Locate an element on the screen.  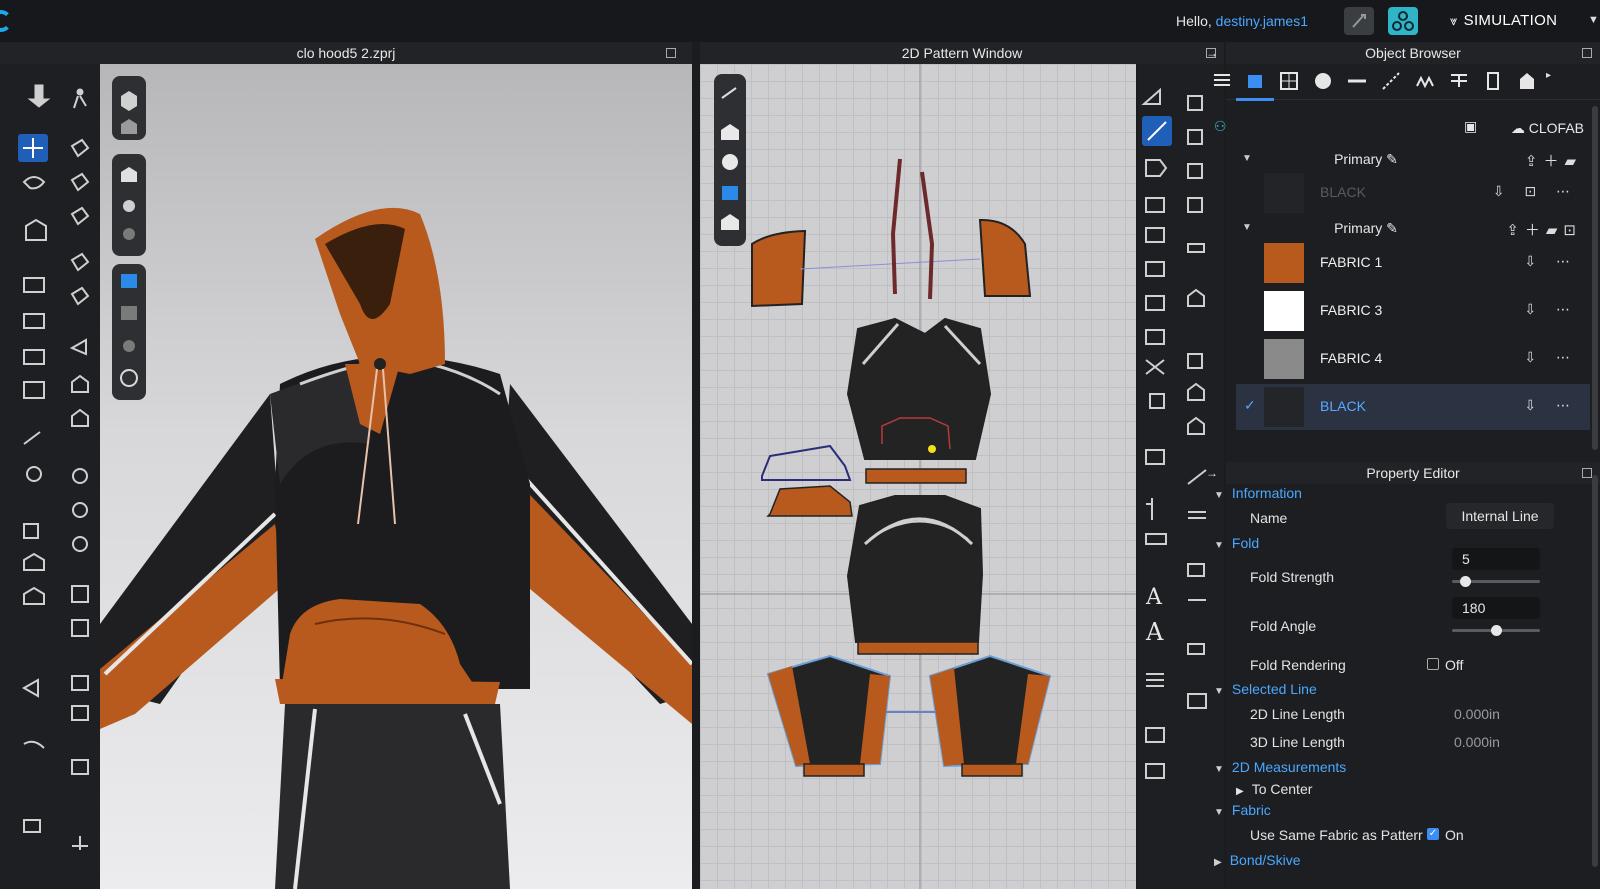
to-center-row: ▶ To Center is located at coordinates (1274, 789).